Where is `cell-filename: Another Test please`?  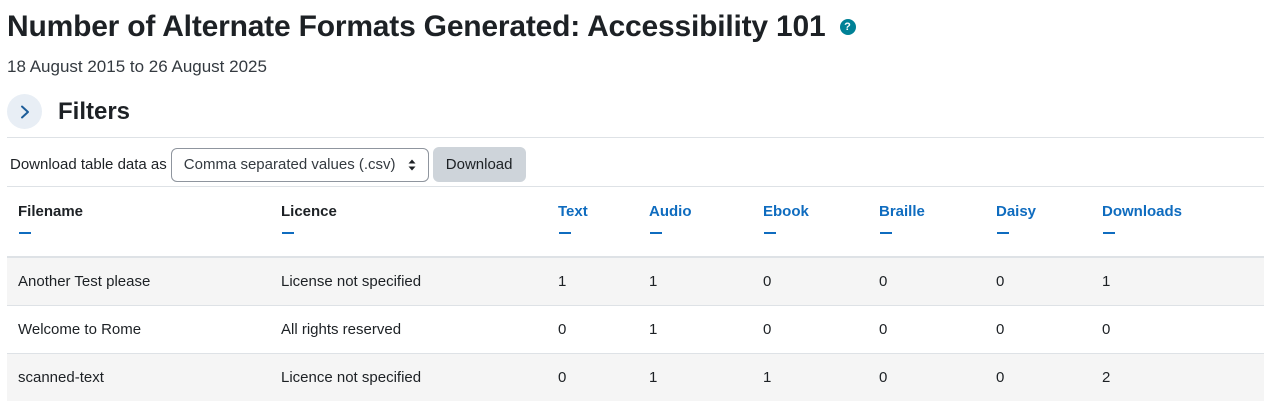 cell-filename: Another Test please is located at coordinates (84, 281).